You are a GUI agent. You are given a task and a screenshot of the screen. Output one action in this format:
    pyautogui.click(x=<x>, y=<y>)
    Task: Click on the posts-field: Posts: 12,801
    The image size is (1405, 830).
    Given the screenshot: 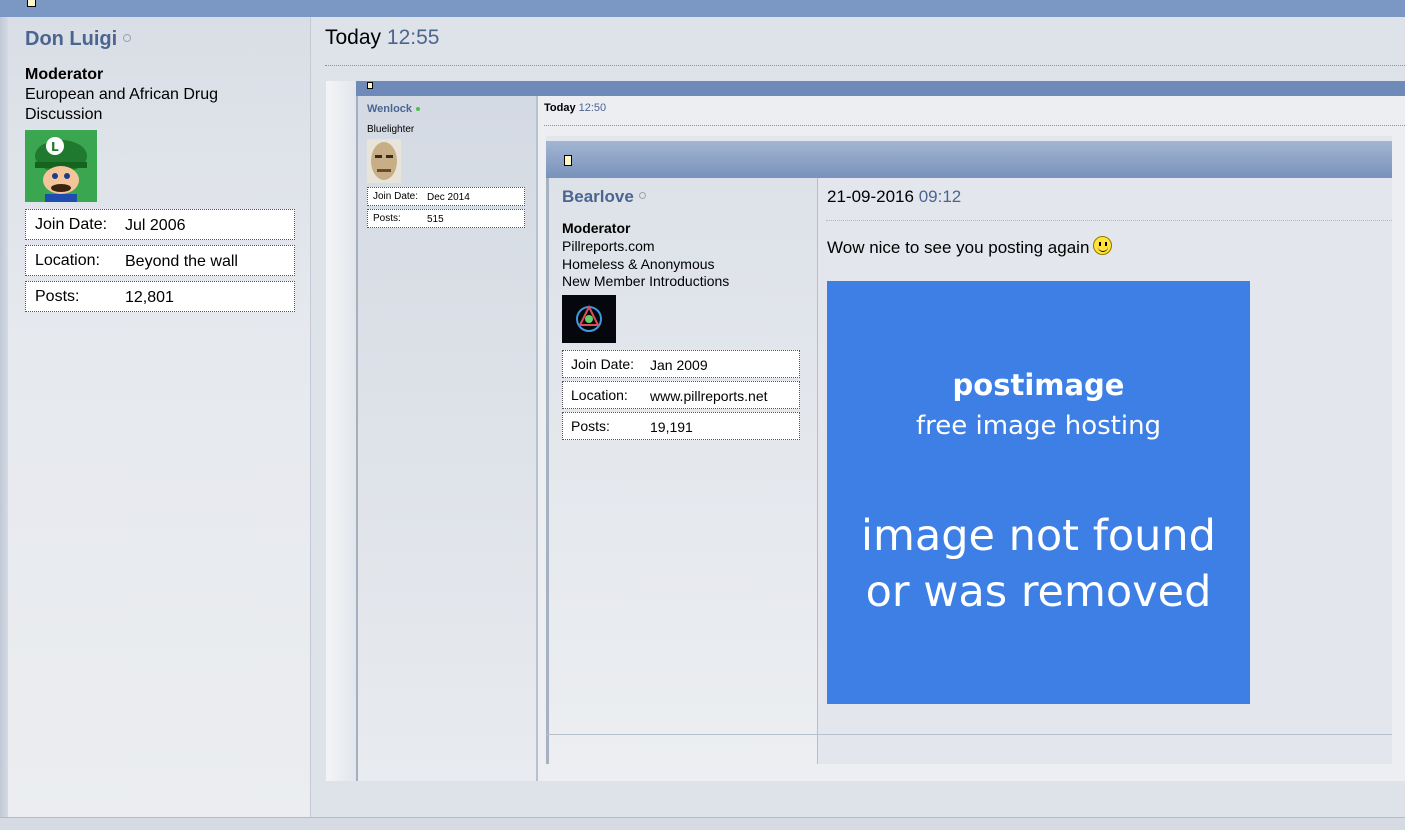 What is the action you would take?
    pyautogui.click(x=160, y=296)
    